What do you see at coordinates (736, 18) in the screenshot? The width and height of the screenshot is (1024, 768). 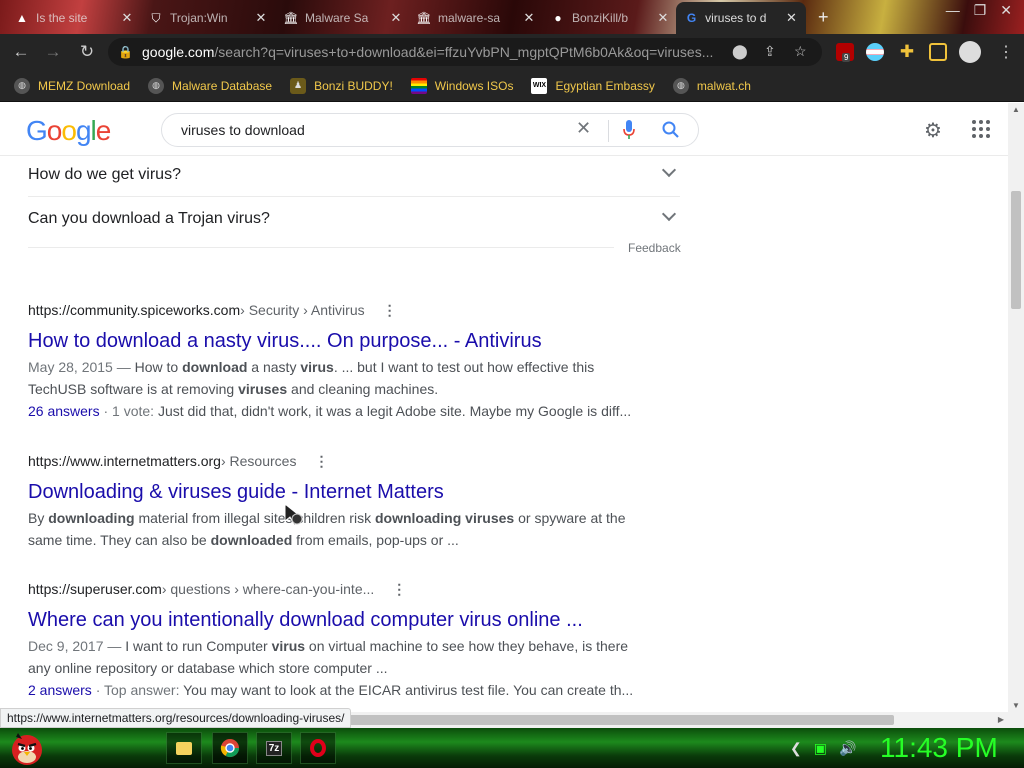 I see `tab-title: viruses to d` at bounding box center [736, 18].